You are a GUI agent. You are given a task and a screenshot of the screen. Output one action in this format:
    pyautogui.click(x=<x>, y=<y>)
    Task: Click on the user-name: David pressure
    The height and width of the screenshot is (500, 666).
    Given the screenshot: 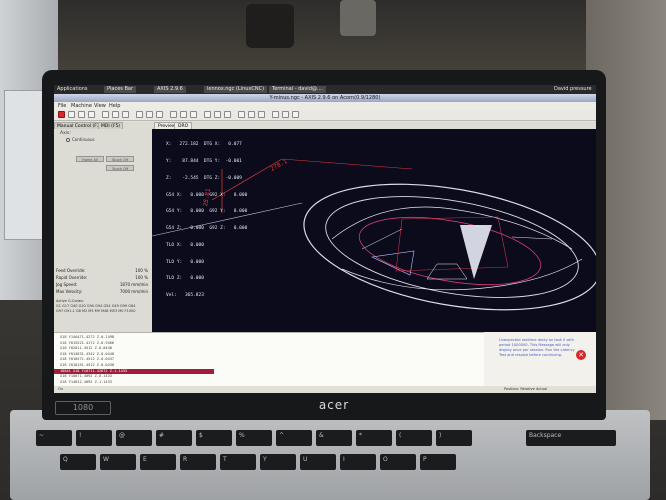 What is the action you would take?
    pyautogui.click(x=573, y=89)
    